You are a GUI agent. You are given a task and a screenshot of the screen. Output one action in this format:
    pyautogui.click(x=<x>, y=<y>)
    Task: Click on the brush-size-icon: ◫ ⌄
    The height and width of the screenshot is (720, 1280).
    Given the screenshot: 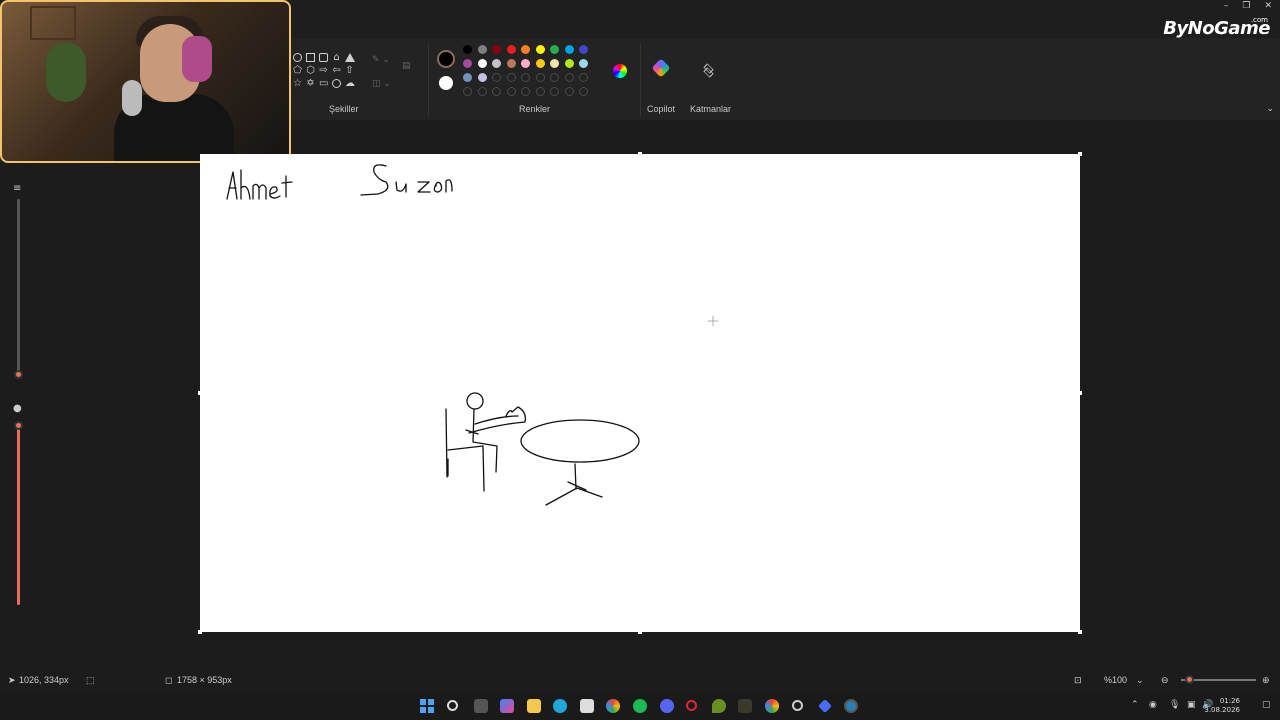 What is the action you would take?
    pyautogui.click(x=381, y=84)
    